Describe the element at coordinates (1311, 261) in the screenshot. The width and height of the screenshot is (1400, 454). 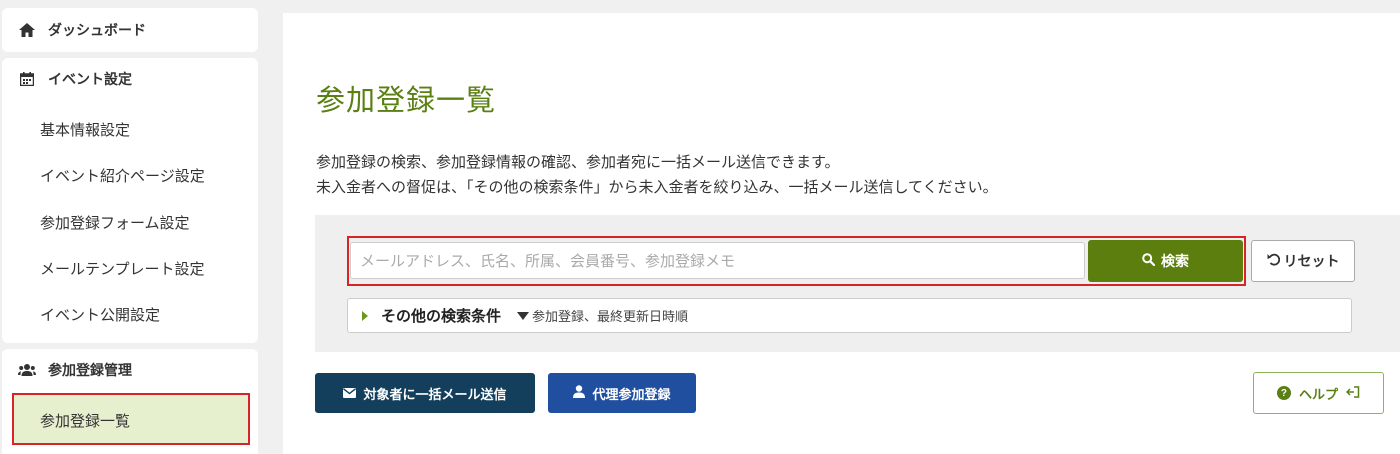
I see `reset-button-label: リセット` at that location.